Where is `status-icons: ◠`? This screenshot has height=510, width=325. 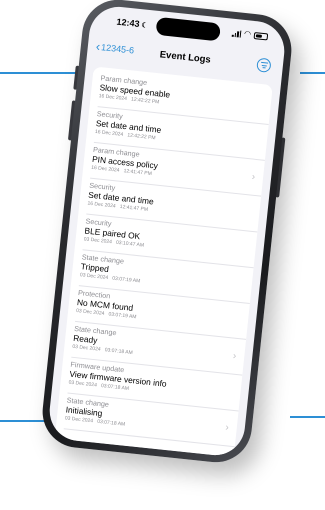 status-icons: ◠ is located at coordinates (250, 35).